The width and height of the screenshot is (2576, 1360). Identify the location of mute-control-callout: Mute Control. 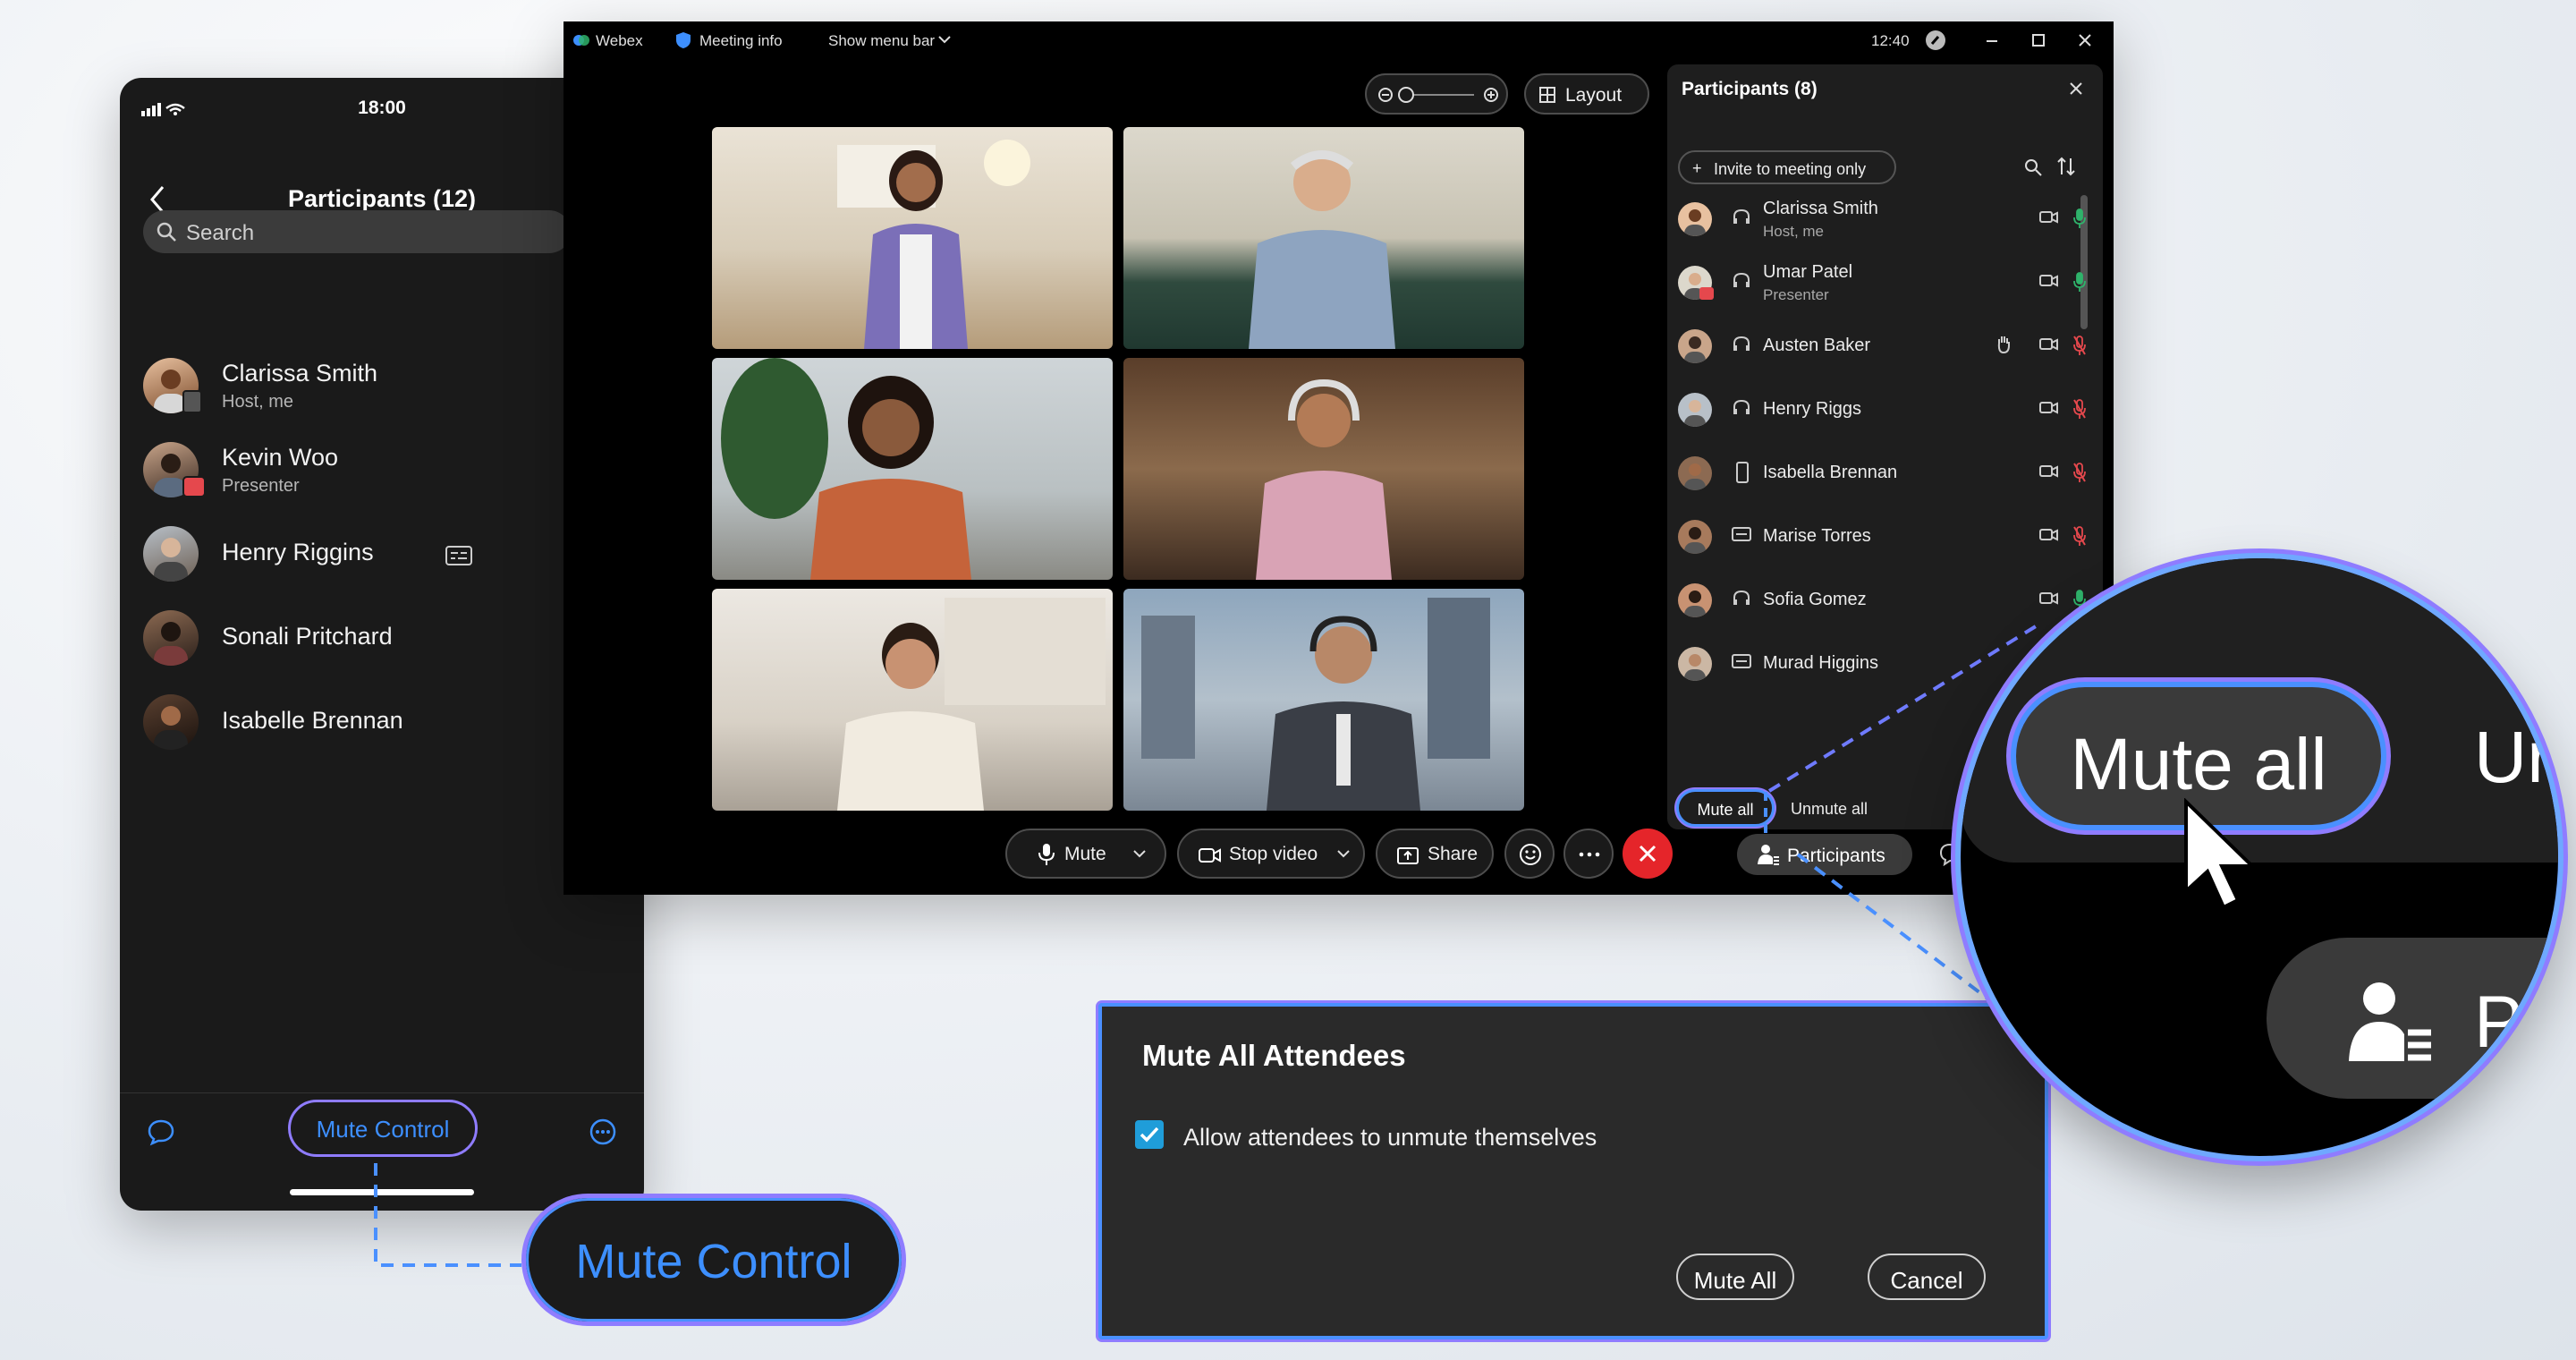
(713, 1260).